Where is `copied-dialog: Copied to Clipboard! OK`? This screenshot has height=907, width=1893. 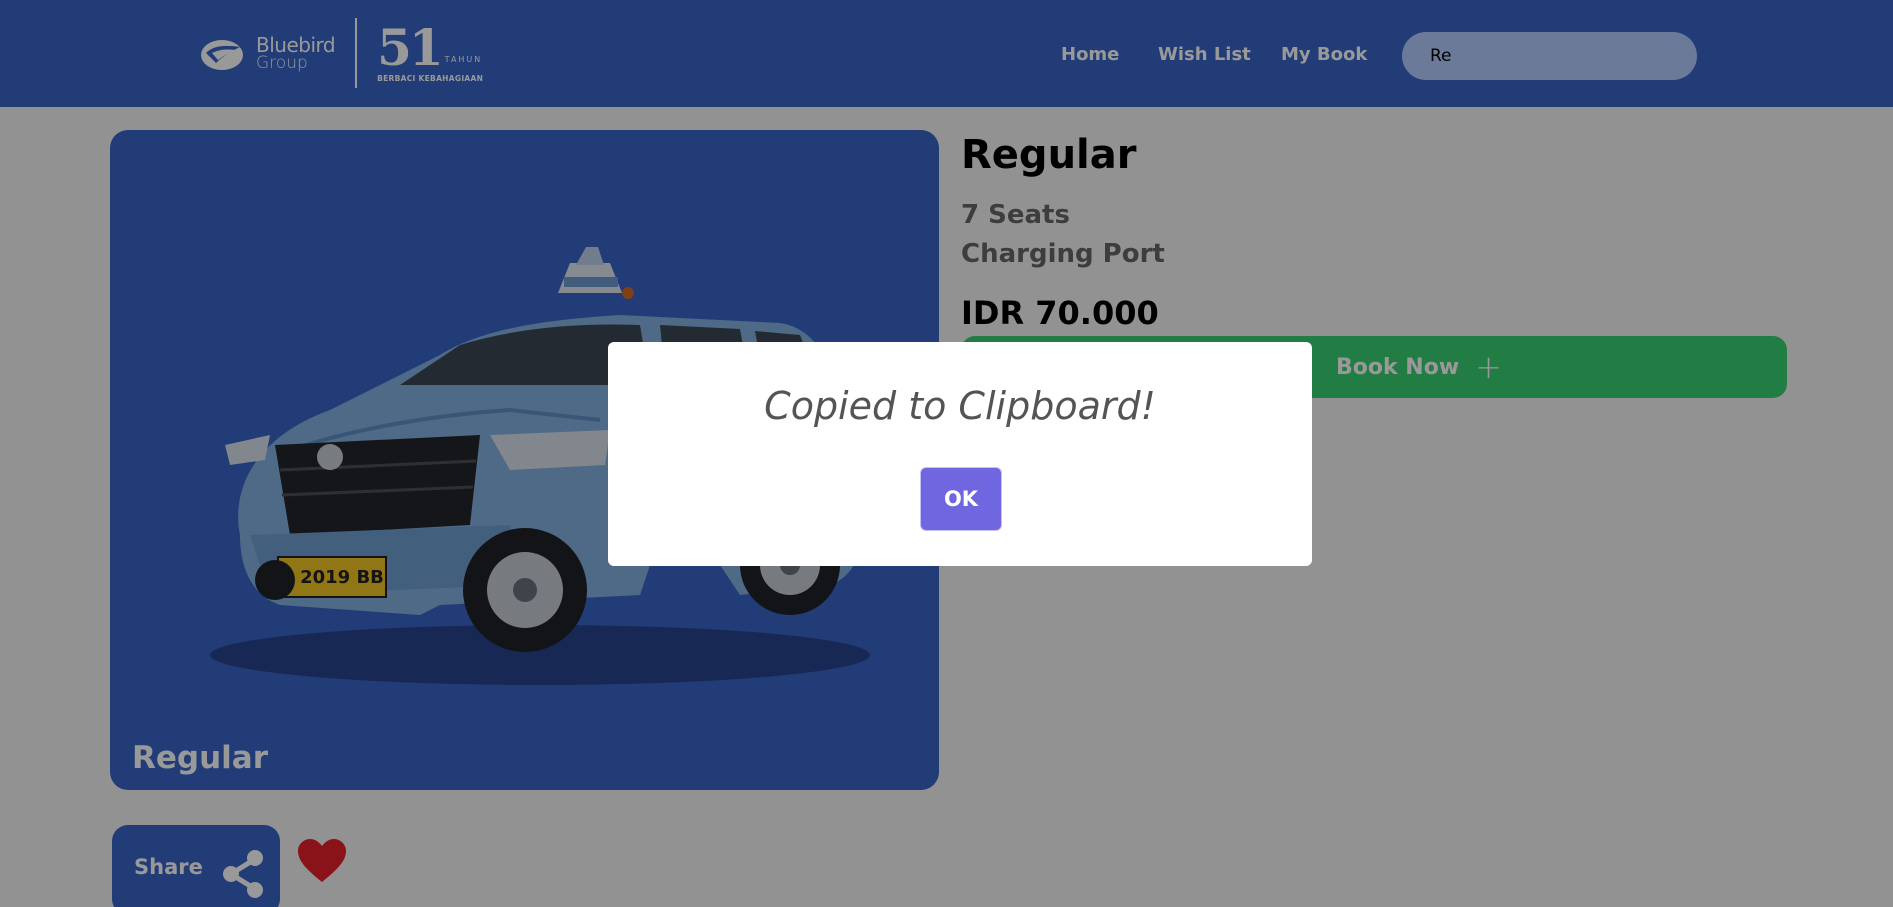 copied-dialog: Copied to Clipboard! OK is located at coordinates (960, 454).